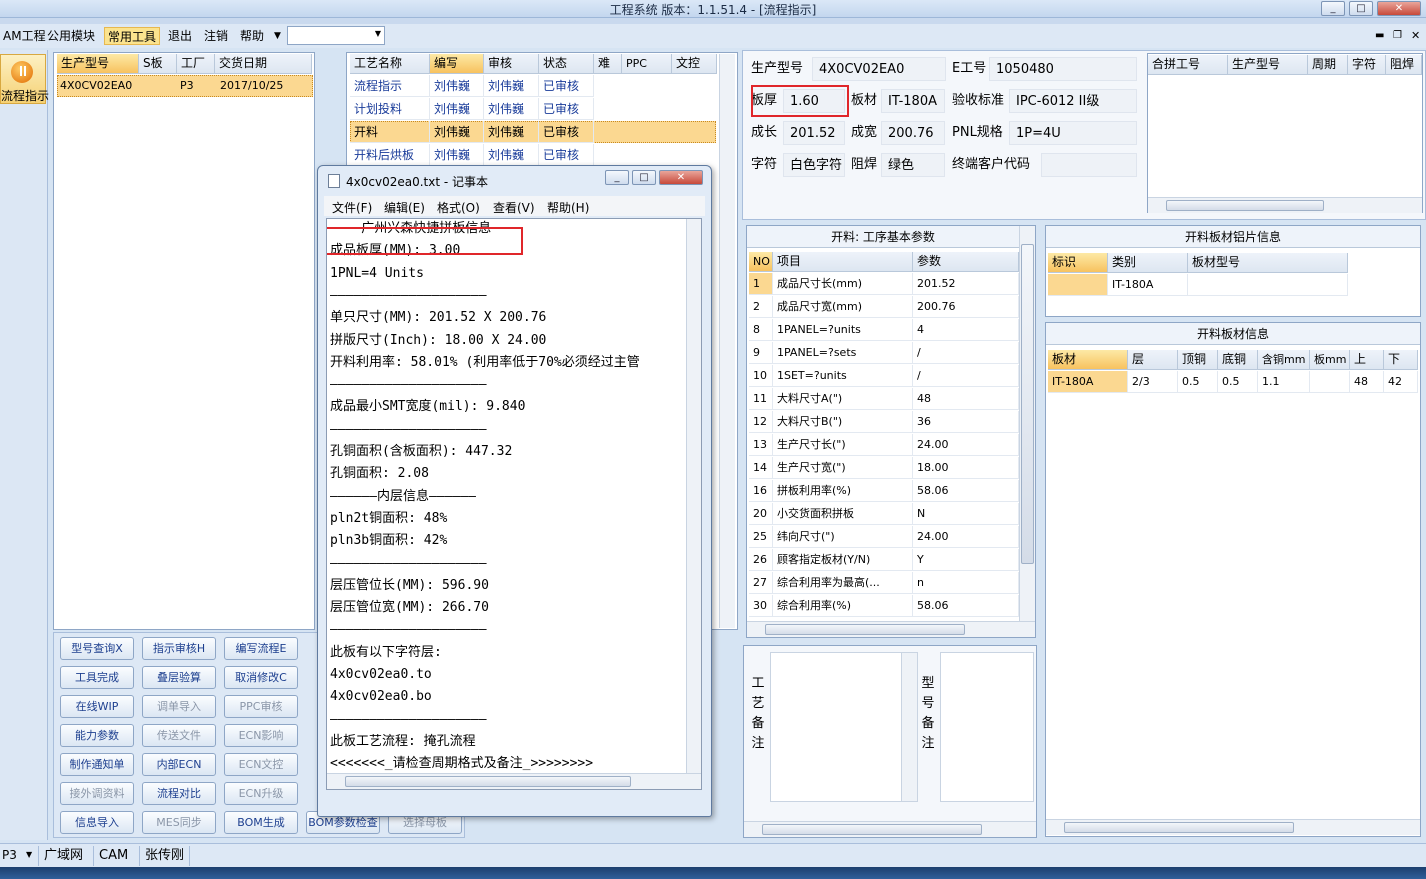  What do you see at coordinates (966, 514) in the screenshot?
I see `param-value-cell: N` at bounding box center [966, 514].